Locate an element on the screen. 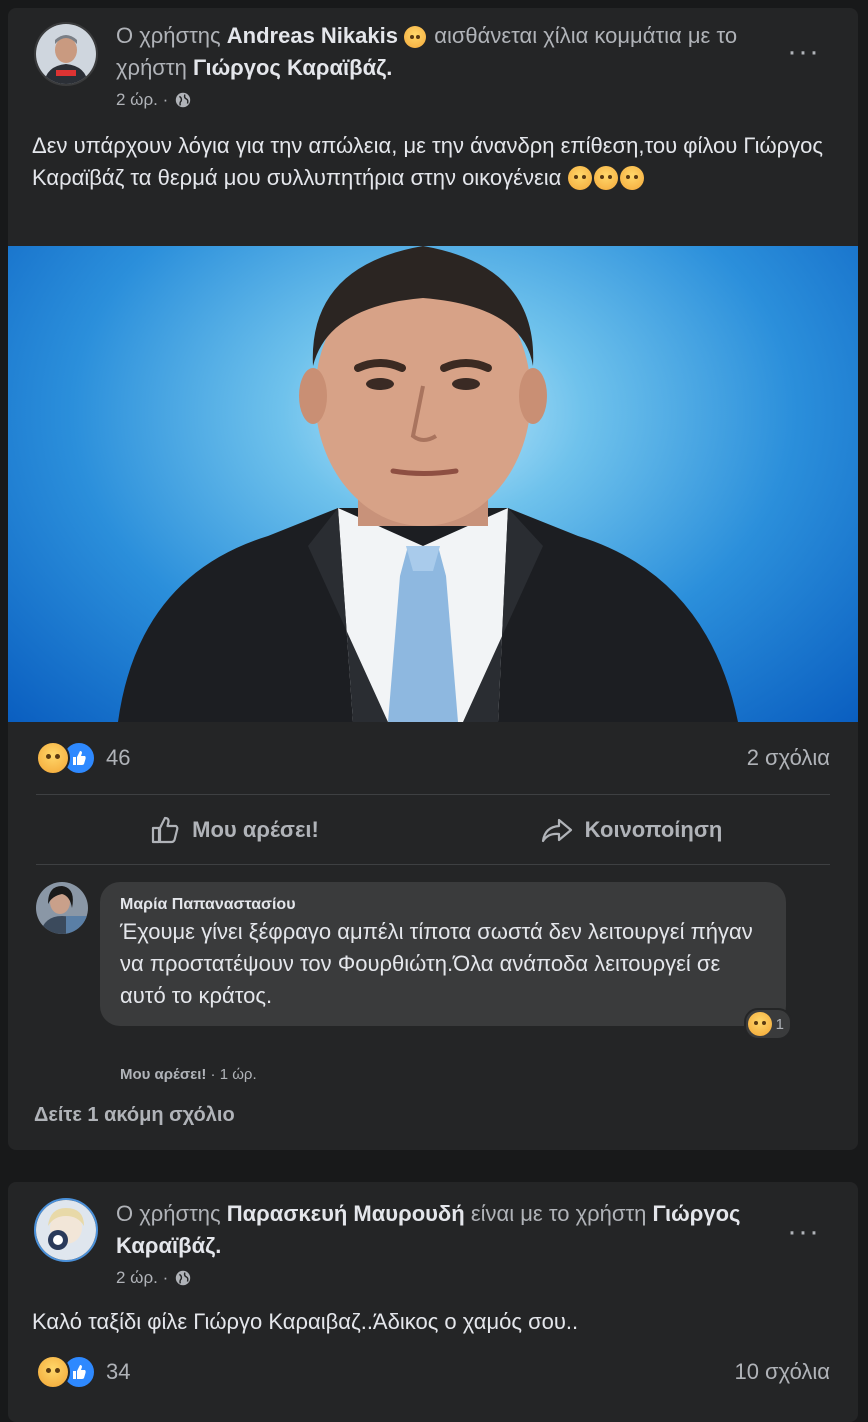 This screenshot has height=1422, width=868. like-button: Μου αρέσει! is located at coordinates (234, 830).